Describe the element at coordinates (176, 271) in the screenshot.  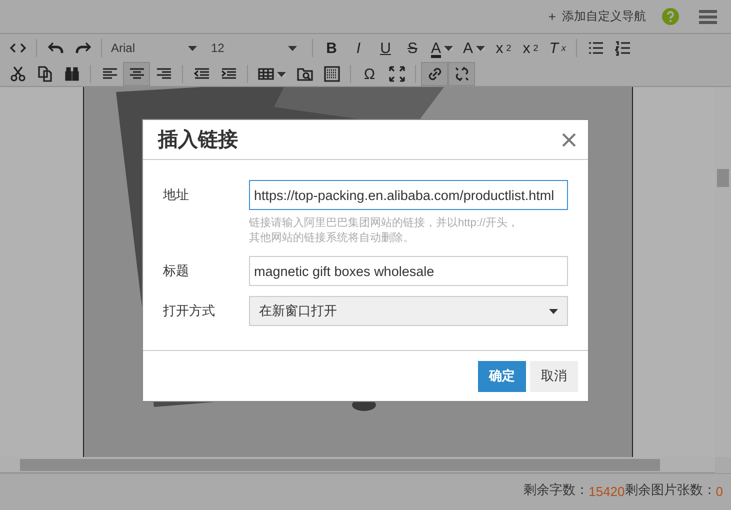
I see `field-label: 标题` at that location.